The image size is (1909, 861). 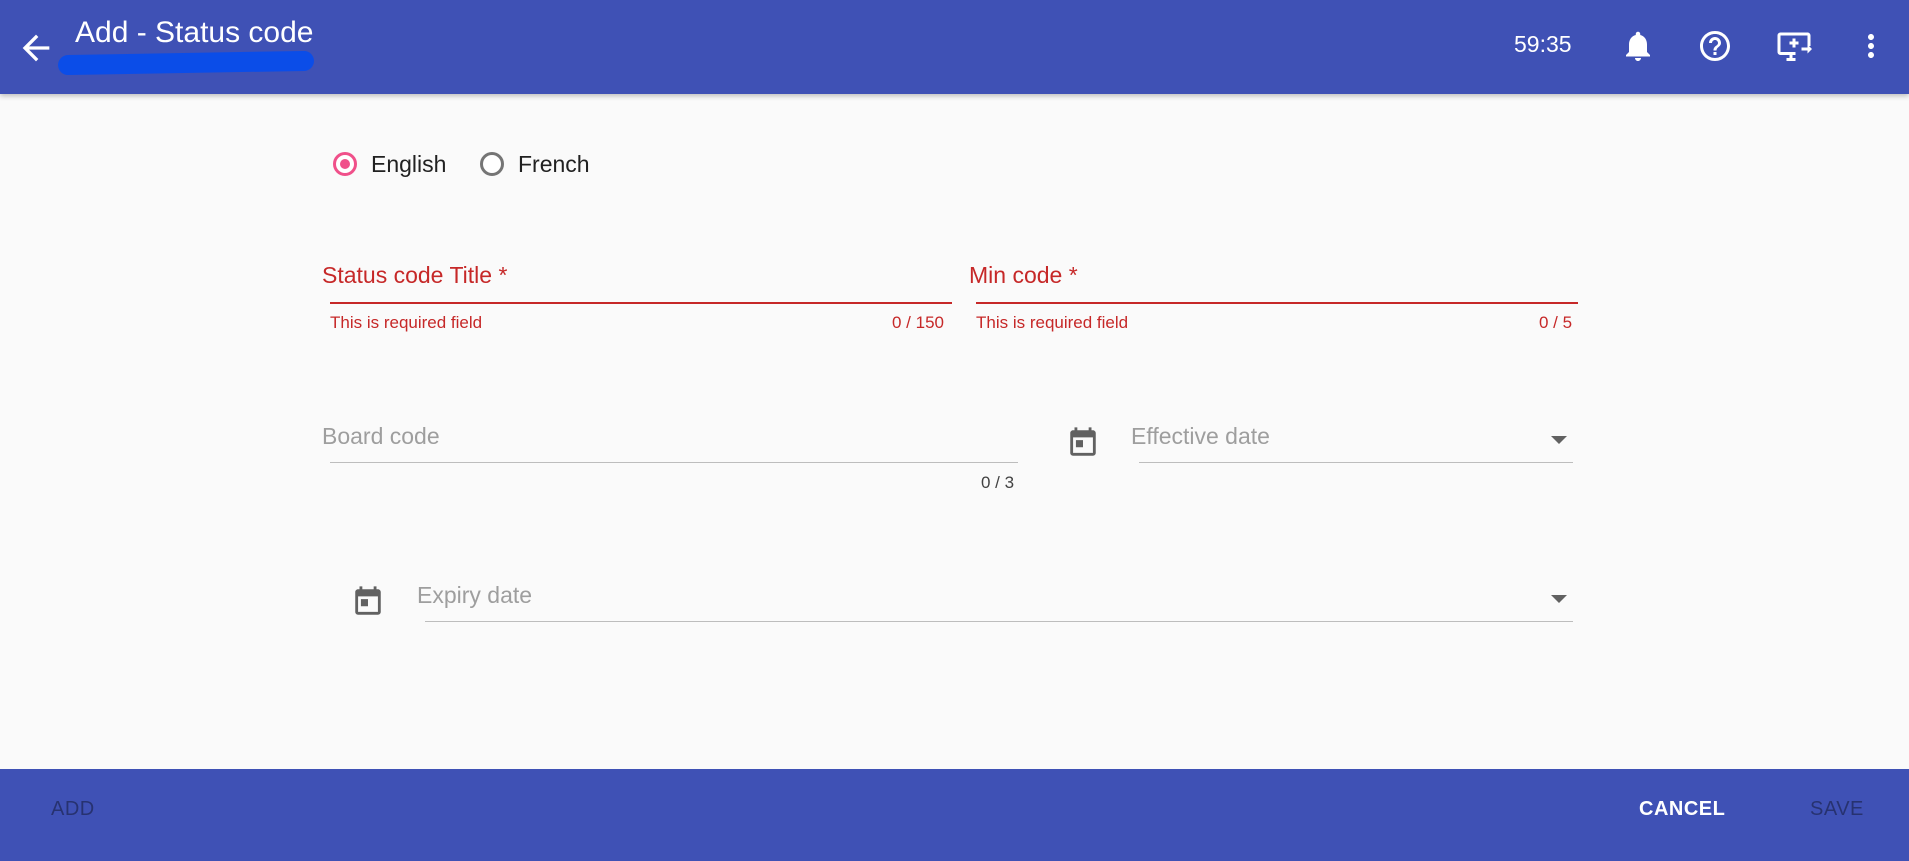 What do you see at coordinates (954, 47) in the screenshot?
I see `top-app-bar: Add - Status code 59:35` at bounding box center [954, 47].